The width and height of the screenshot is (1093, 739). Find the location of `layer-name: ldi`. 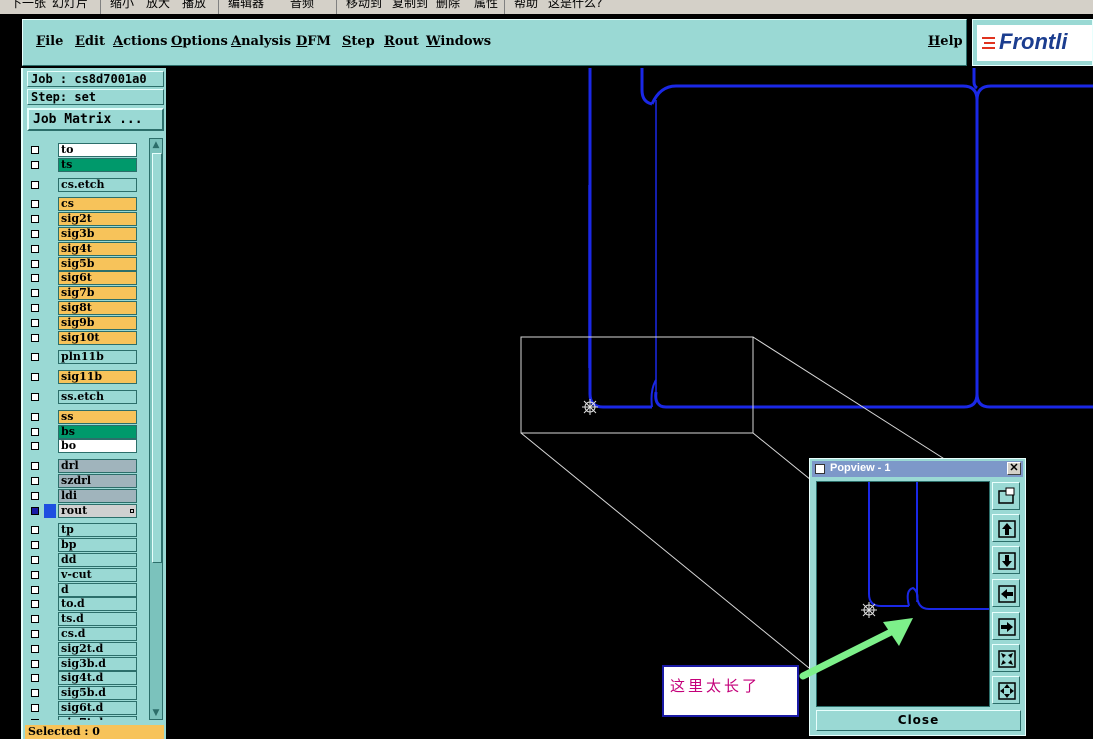

layer-name: ldi is located at coordinates (97, 495).